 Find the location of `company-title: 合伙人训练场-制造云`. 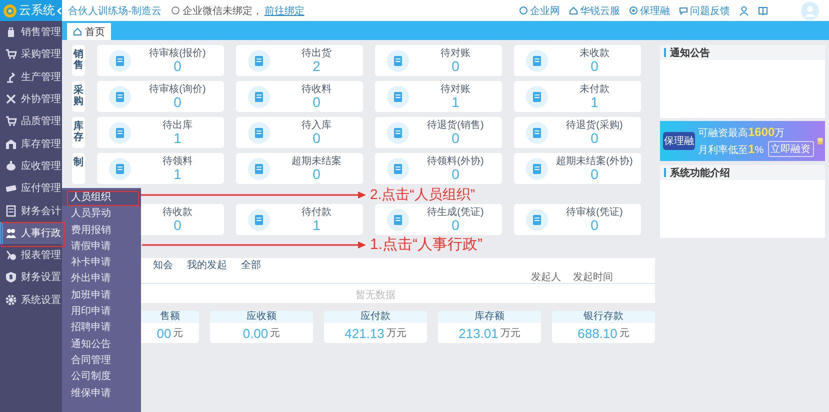

company-title: 合伙人训练场-制造云 is located at coordinates (115, 11).